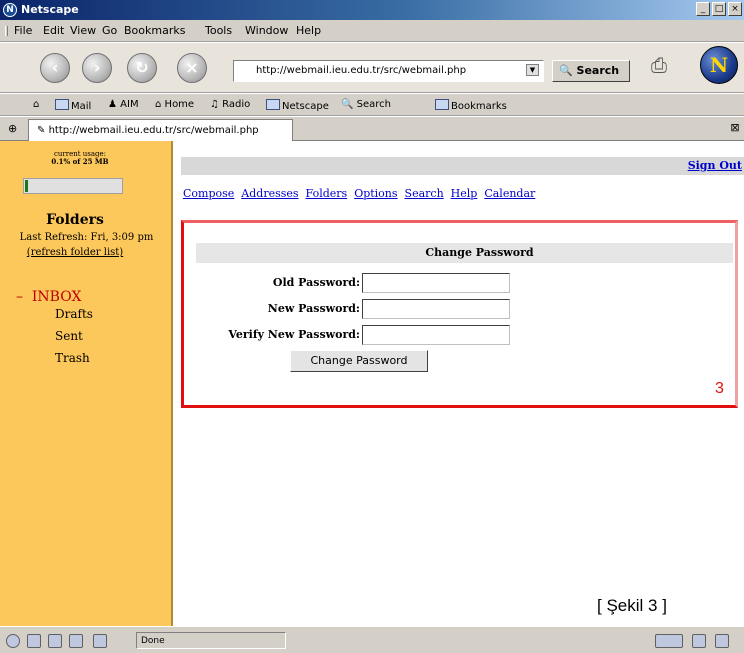 Image resolution: width=744 pixels, height=653 pixels. I want to click on old-password-label: Old Password:, so click(316, 282).